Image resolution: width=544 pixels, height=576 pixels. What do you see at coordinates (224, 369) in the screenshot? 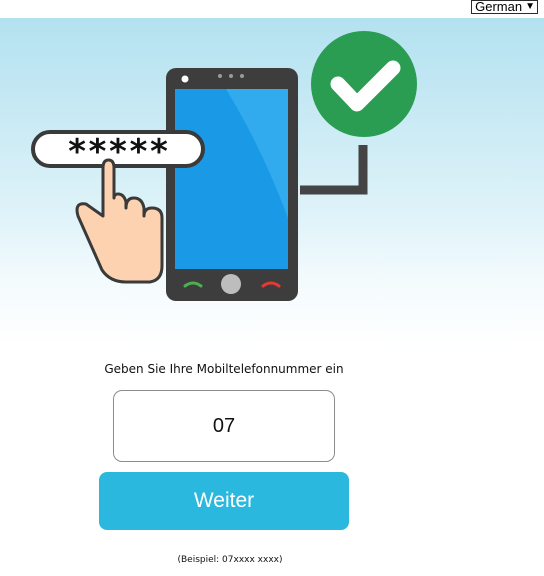
I see `phone-prompt-label: Geben Sie Ihre Mobiltelefonnummer ein` at bounding box center [224, 369].